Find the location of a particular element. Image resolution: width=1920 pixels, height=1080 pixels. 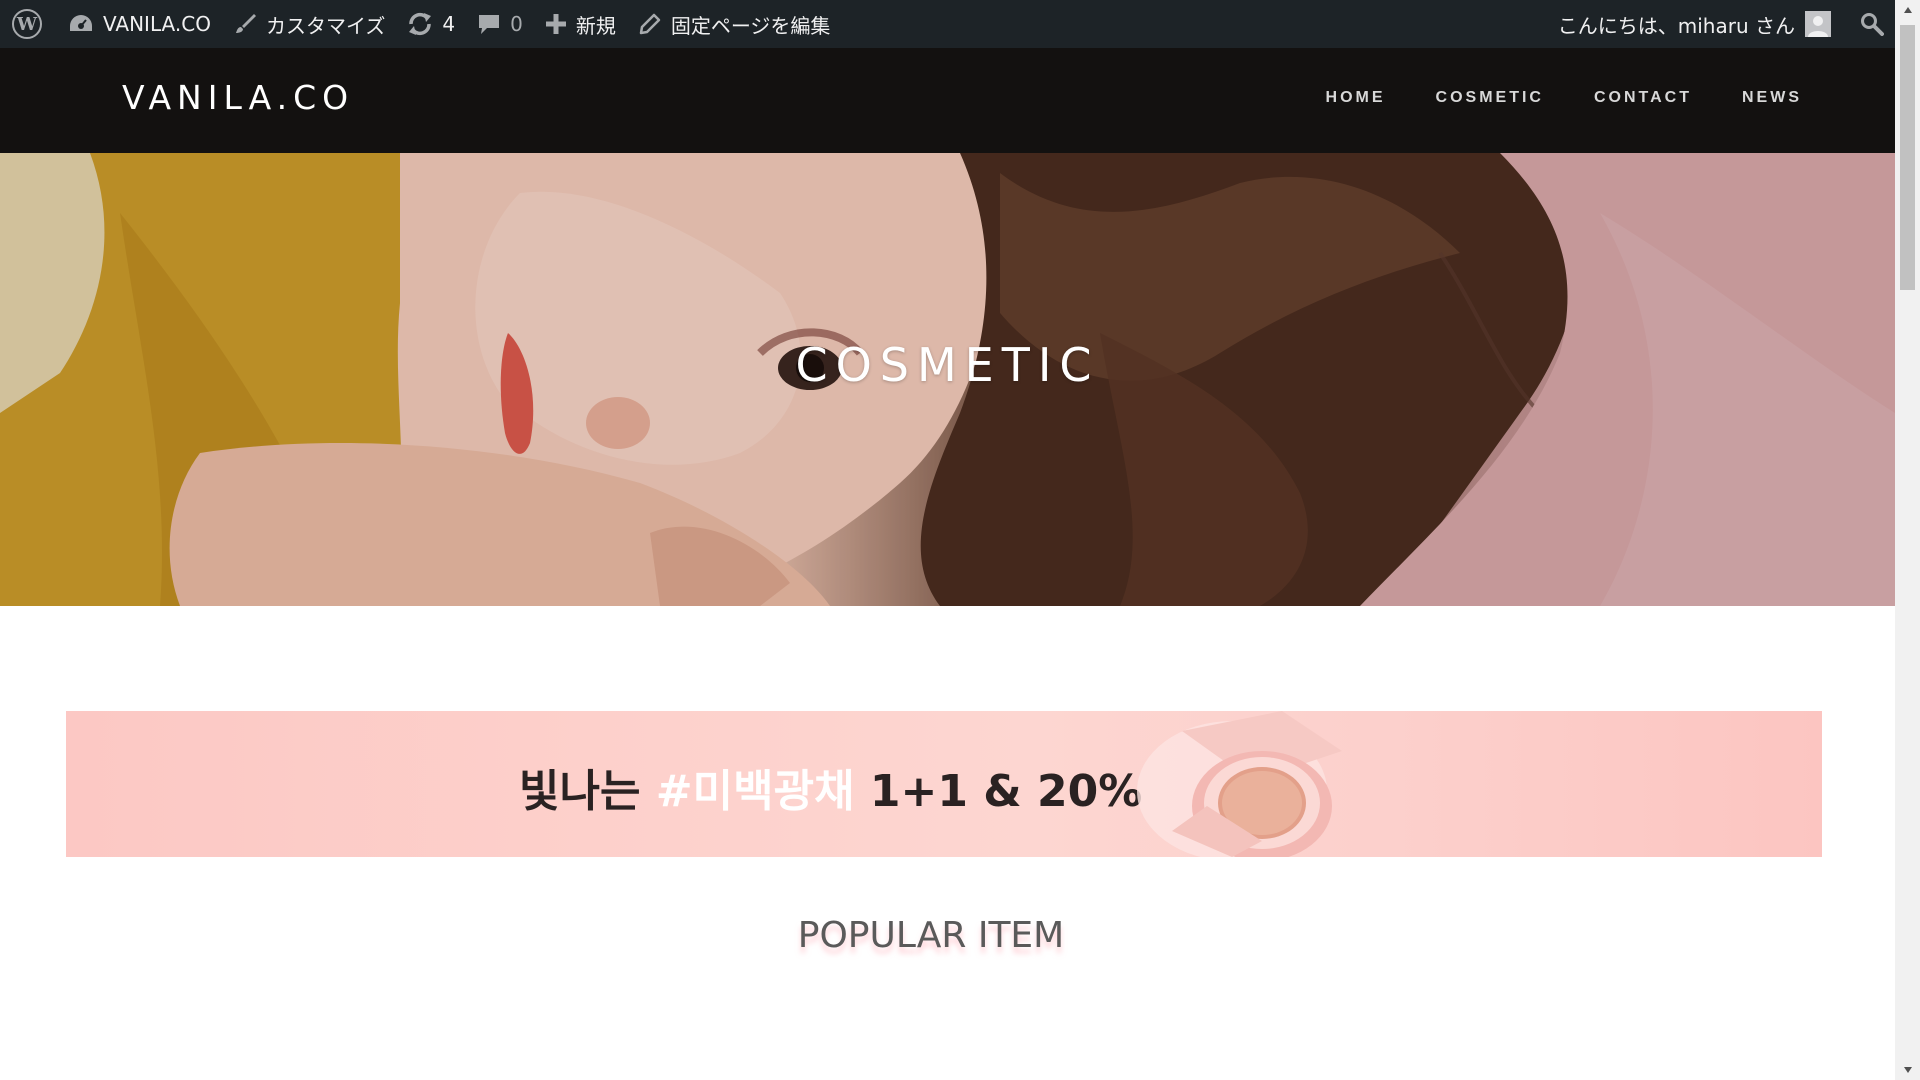

admin-bar-left: W VANILA.CO カスタマイズ 4 0 新規 固定ページを編集 is located at coordinates (420, 24).